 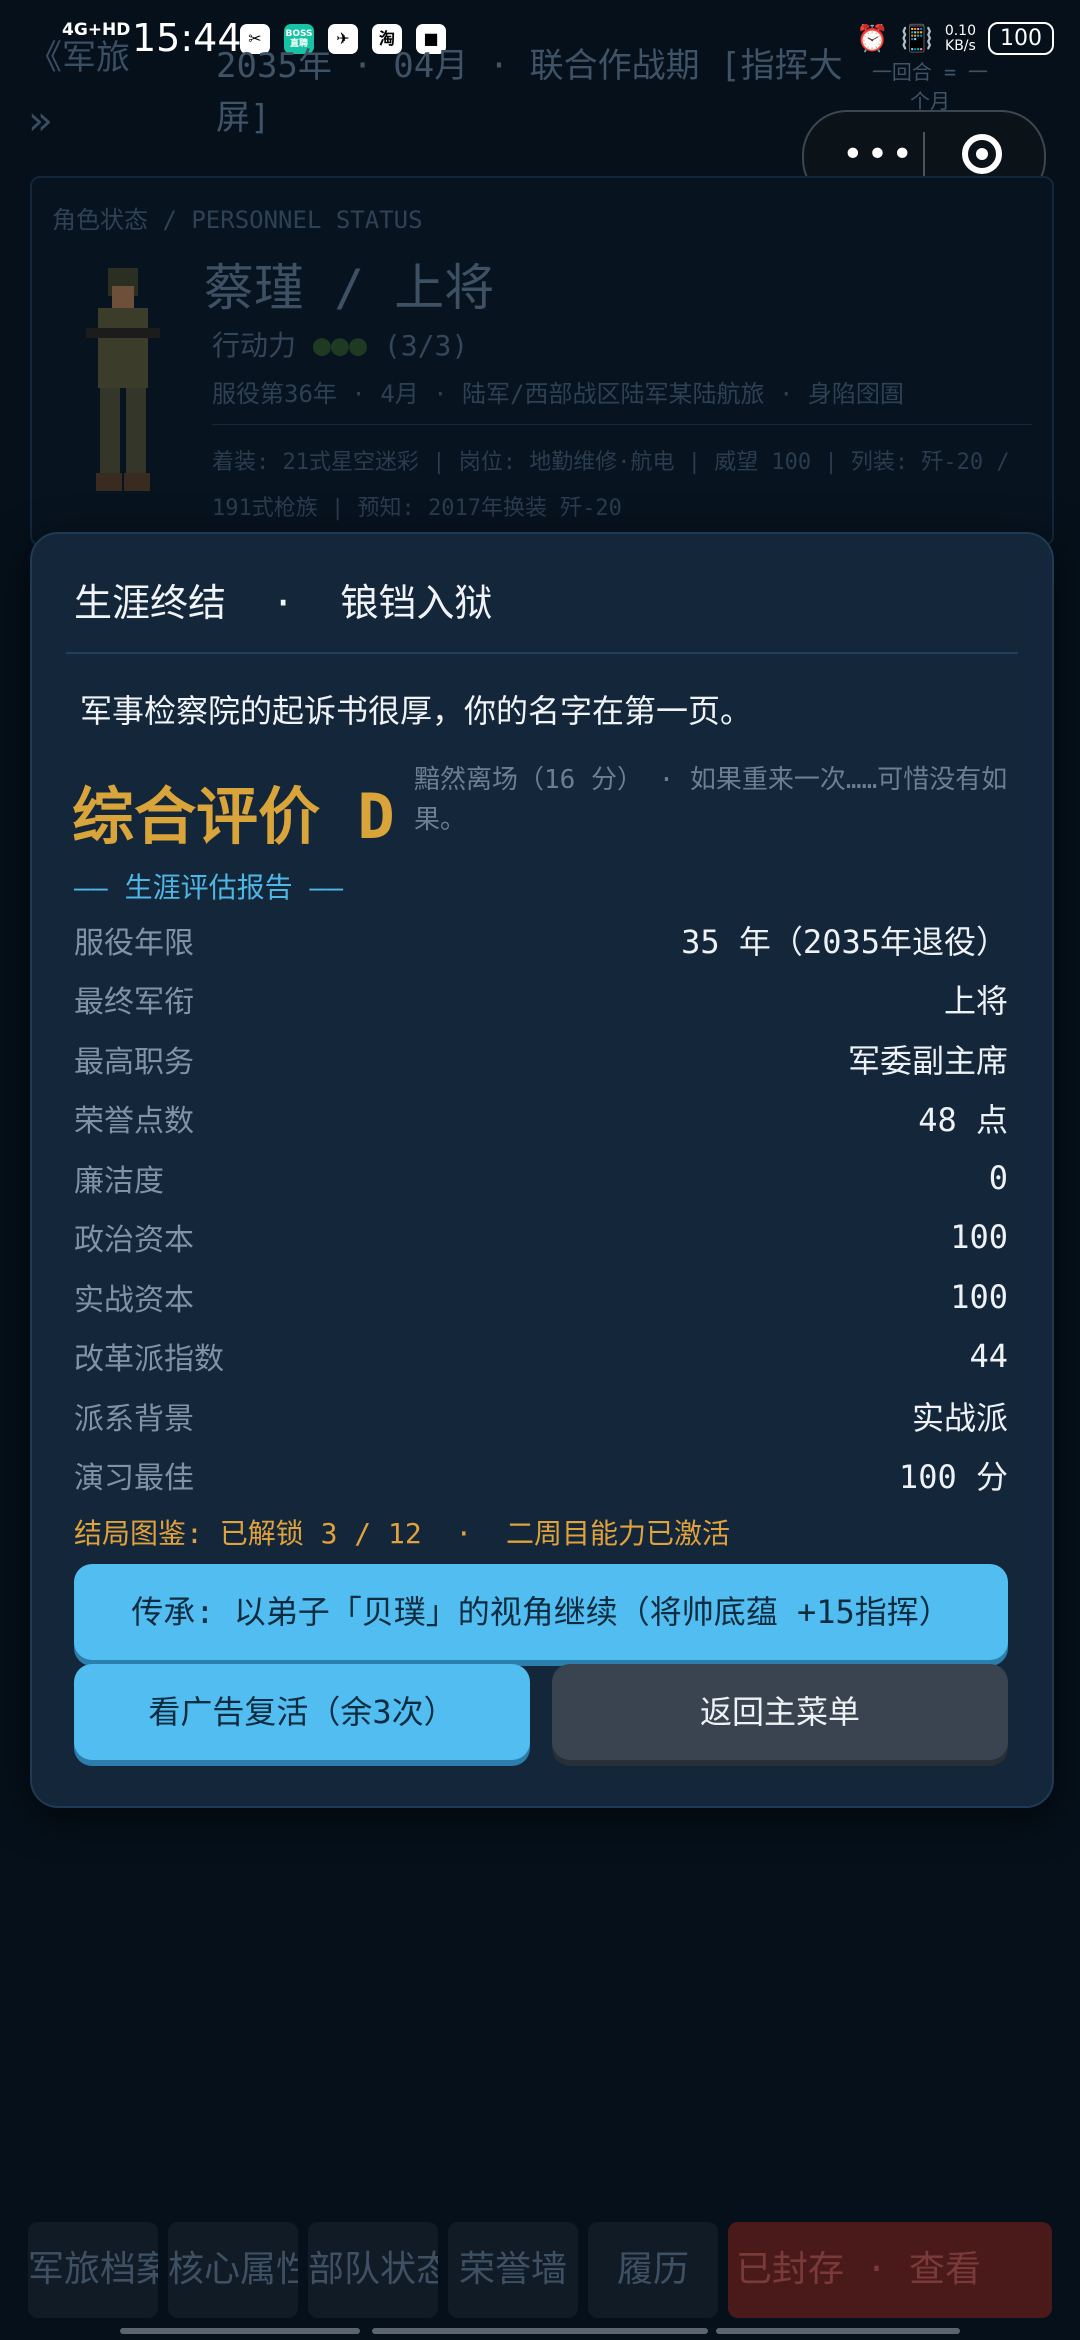 I want to click on game-logo-text: 《军旅, so click(x=79, y=58).